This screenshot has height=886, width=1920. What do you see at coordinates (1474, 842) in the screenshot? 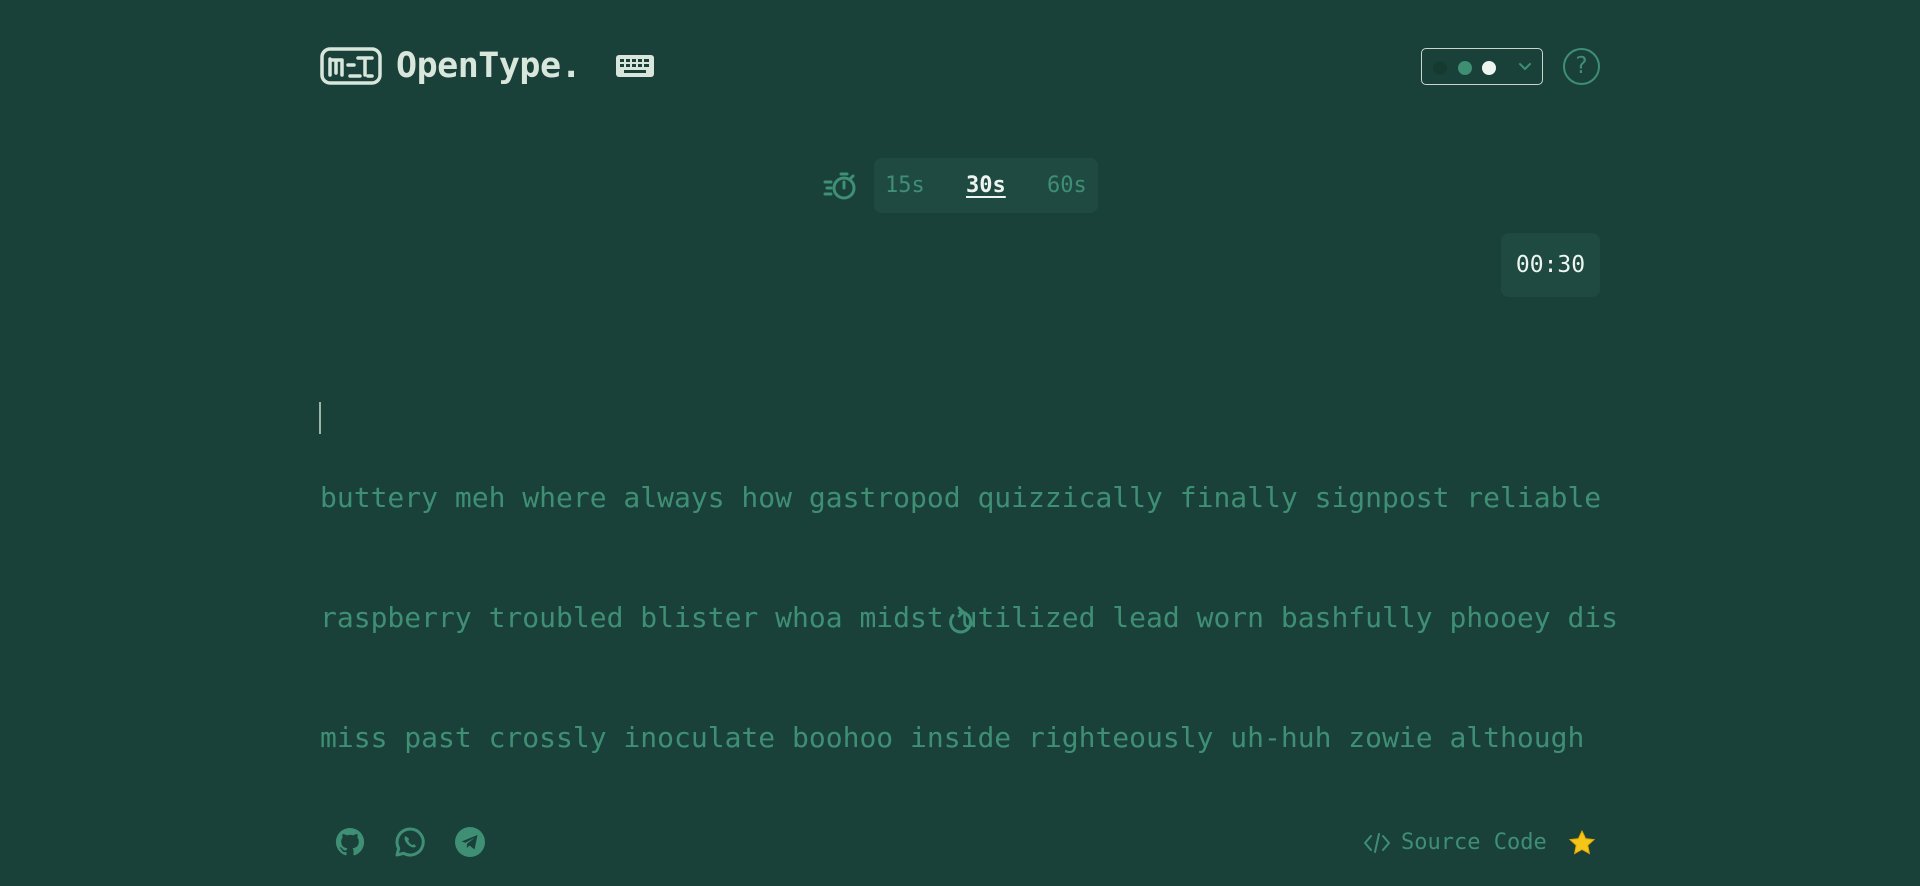
I see `source-code-label: Source Code` at bounding box center [1474, 842].